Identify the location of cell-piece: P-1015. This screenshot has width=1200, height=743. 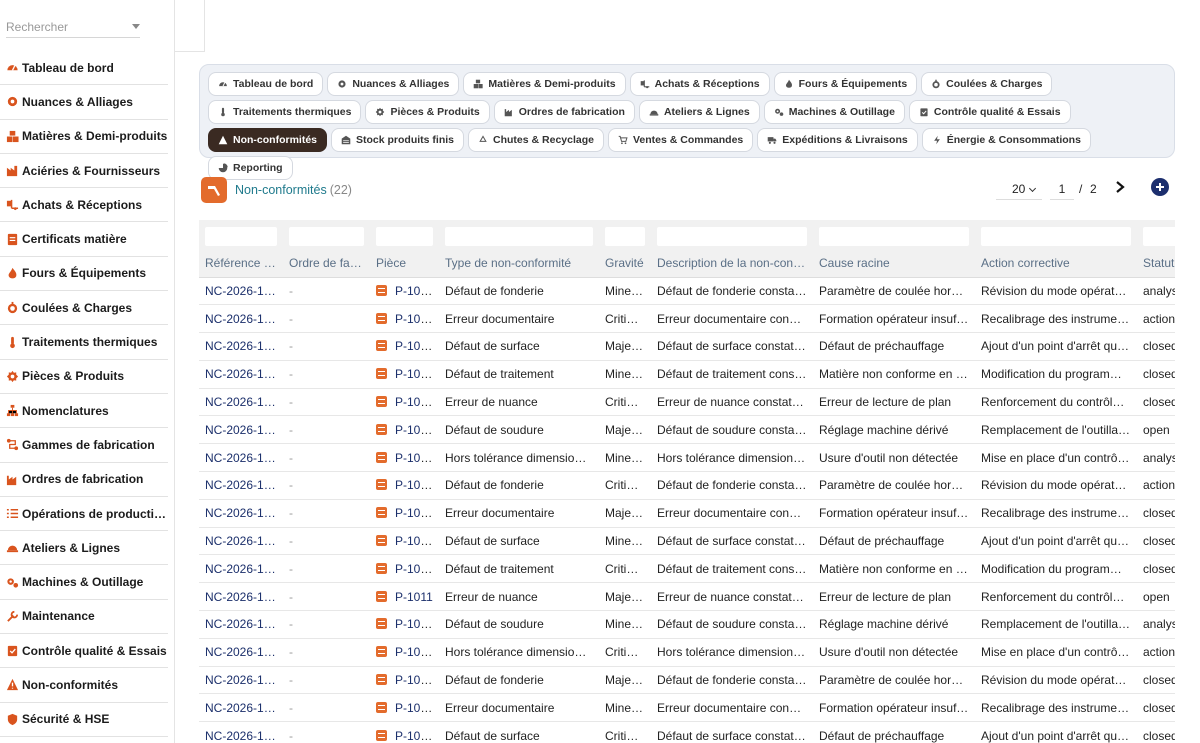
(404, 485).